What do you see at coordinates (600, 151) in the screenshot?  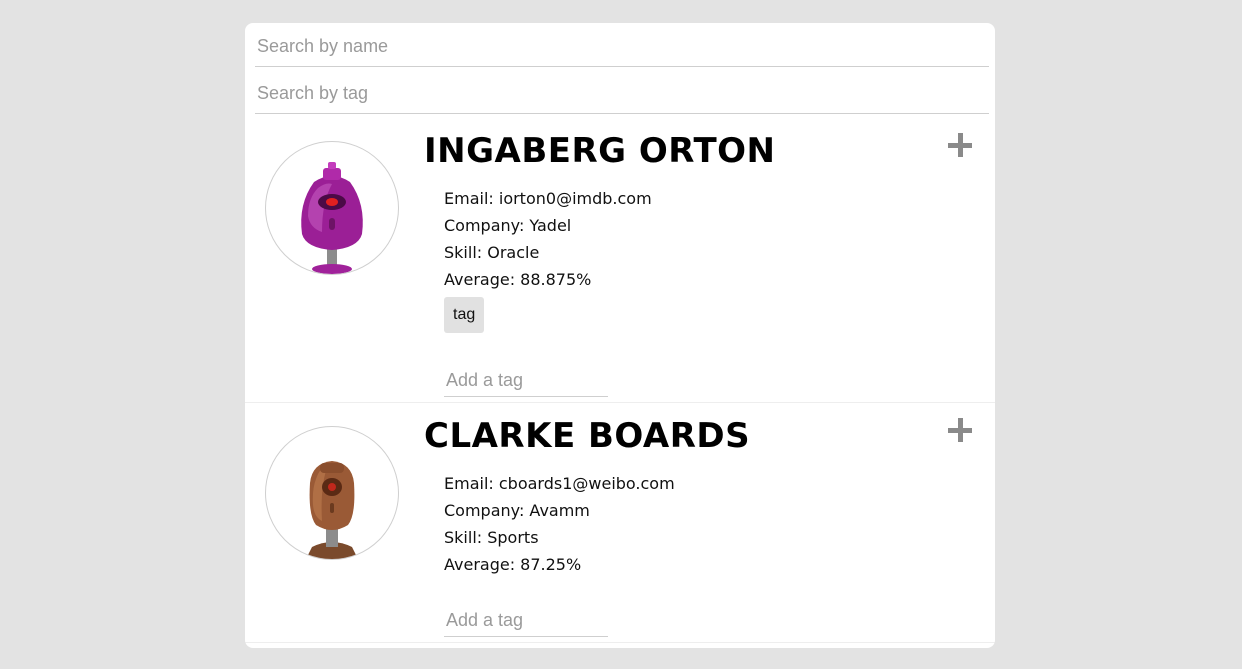 I see `student-name: INGABERG ORTON` at bounding box center [600, 151].